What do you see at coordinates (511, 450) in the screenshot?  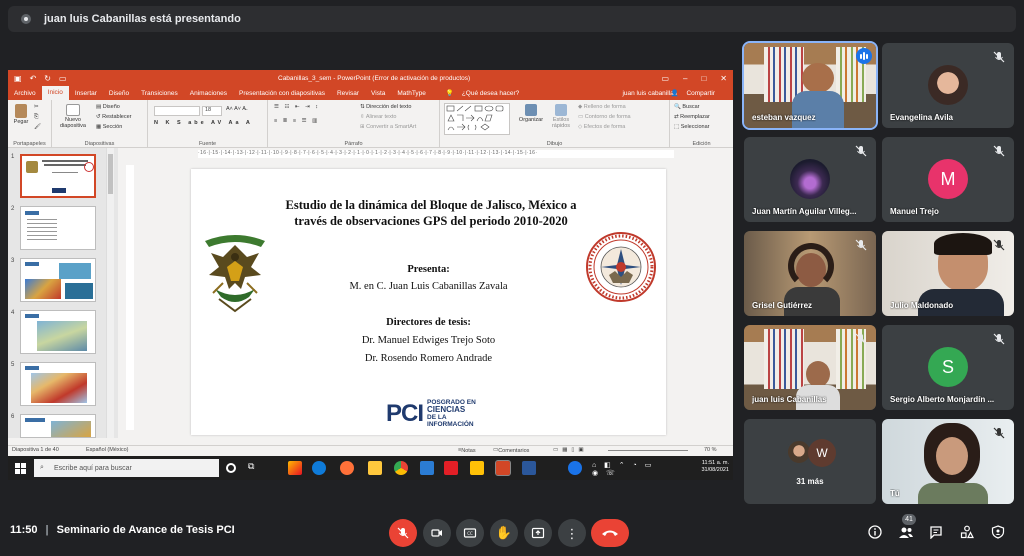 I see `comments-button: ▭ Comentarios` at bounding box center [511, 450].